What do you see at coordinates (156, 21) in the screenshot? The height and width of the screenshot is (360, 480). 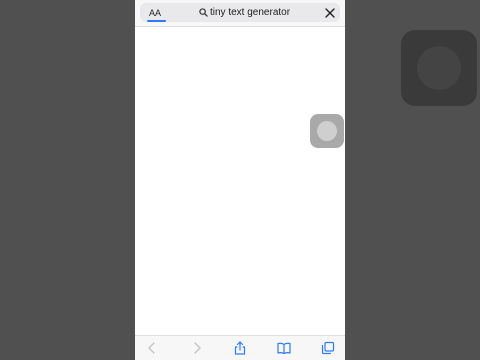 I see `reader-indicator` at bounding box center [156, 21].